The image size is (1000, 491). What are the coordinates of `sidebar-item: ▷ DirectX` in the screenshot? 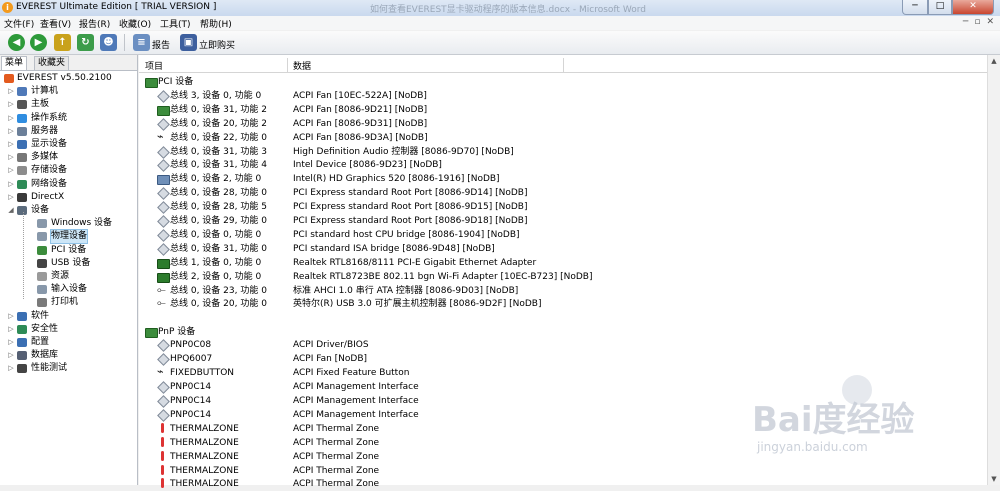 It's located at (68, 197).